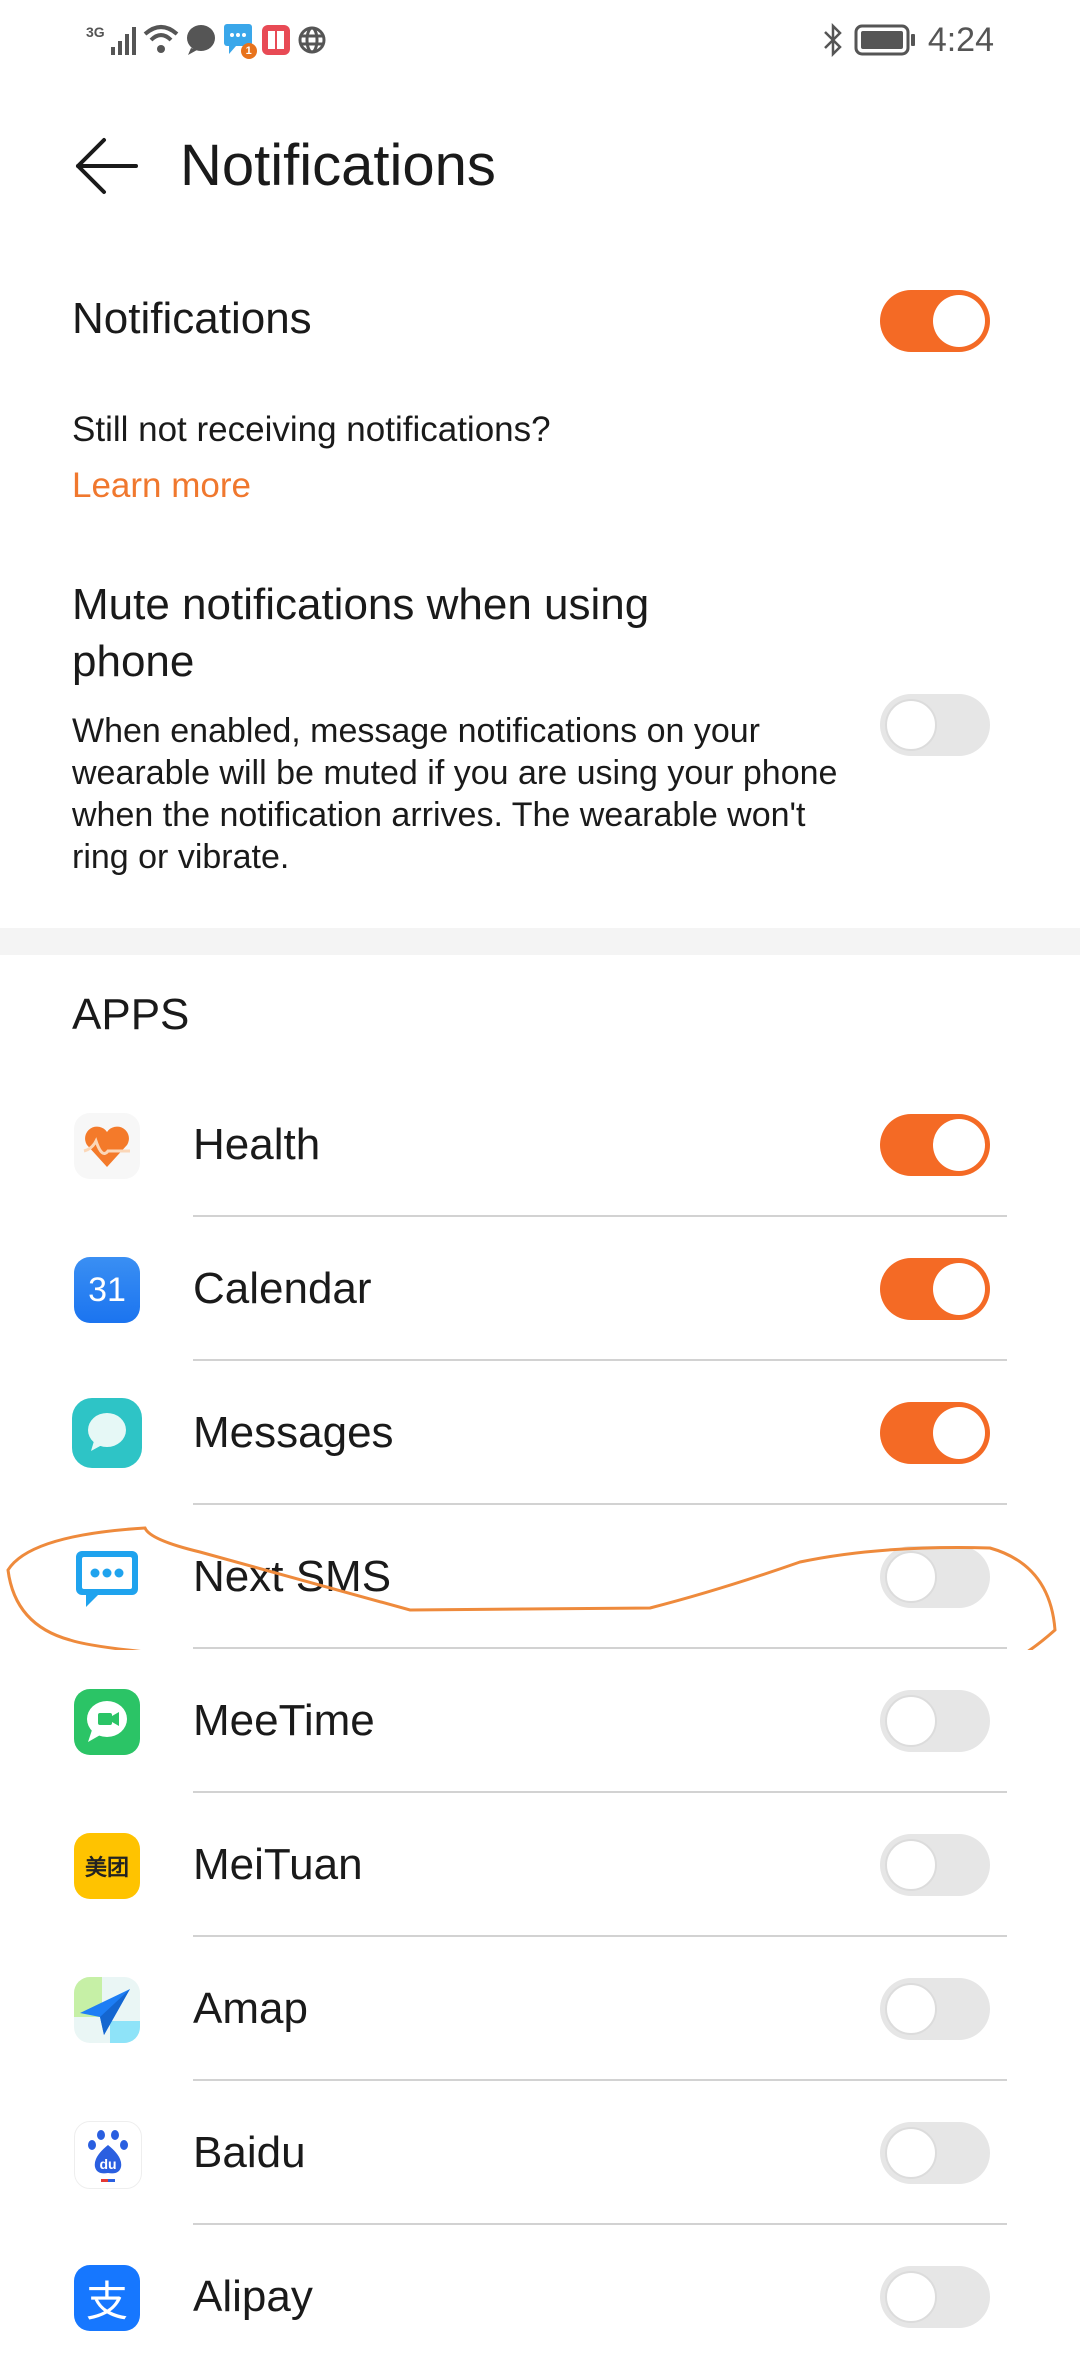  I want to click on section-divider, so click(540, 941).